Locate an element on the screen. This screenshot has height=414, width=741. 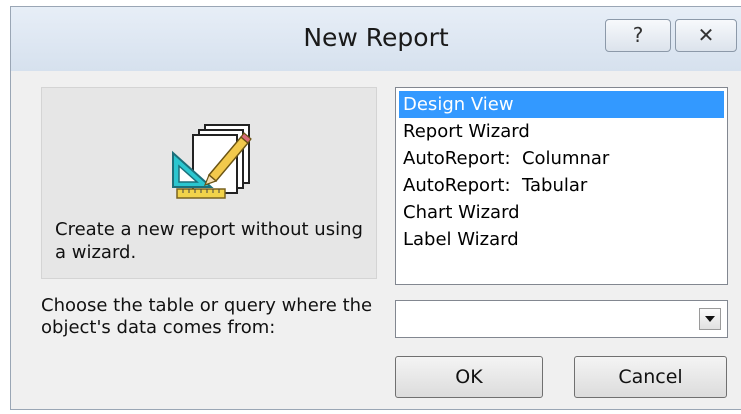
cancel-button: Cancel is located at coordinates (650, 377).